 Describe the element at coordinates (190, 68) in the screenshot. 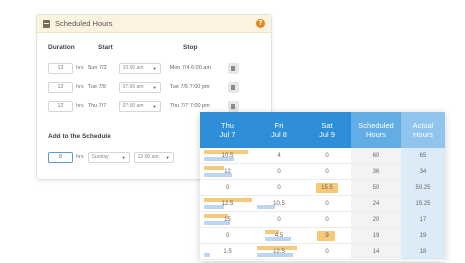

I see `stop-datetime: Mon 7/4 6:00 am` at that location.